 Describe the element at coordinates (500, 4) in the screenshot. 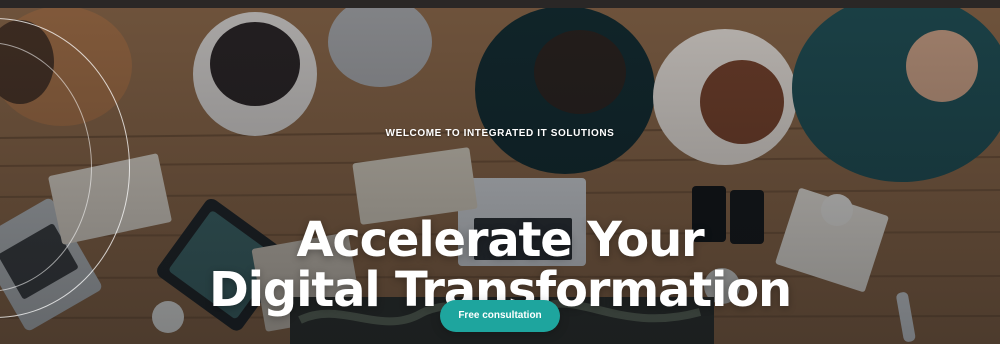

I see `top-strip` at that location.